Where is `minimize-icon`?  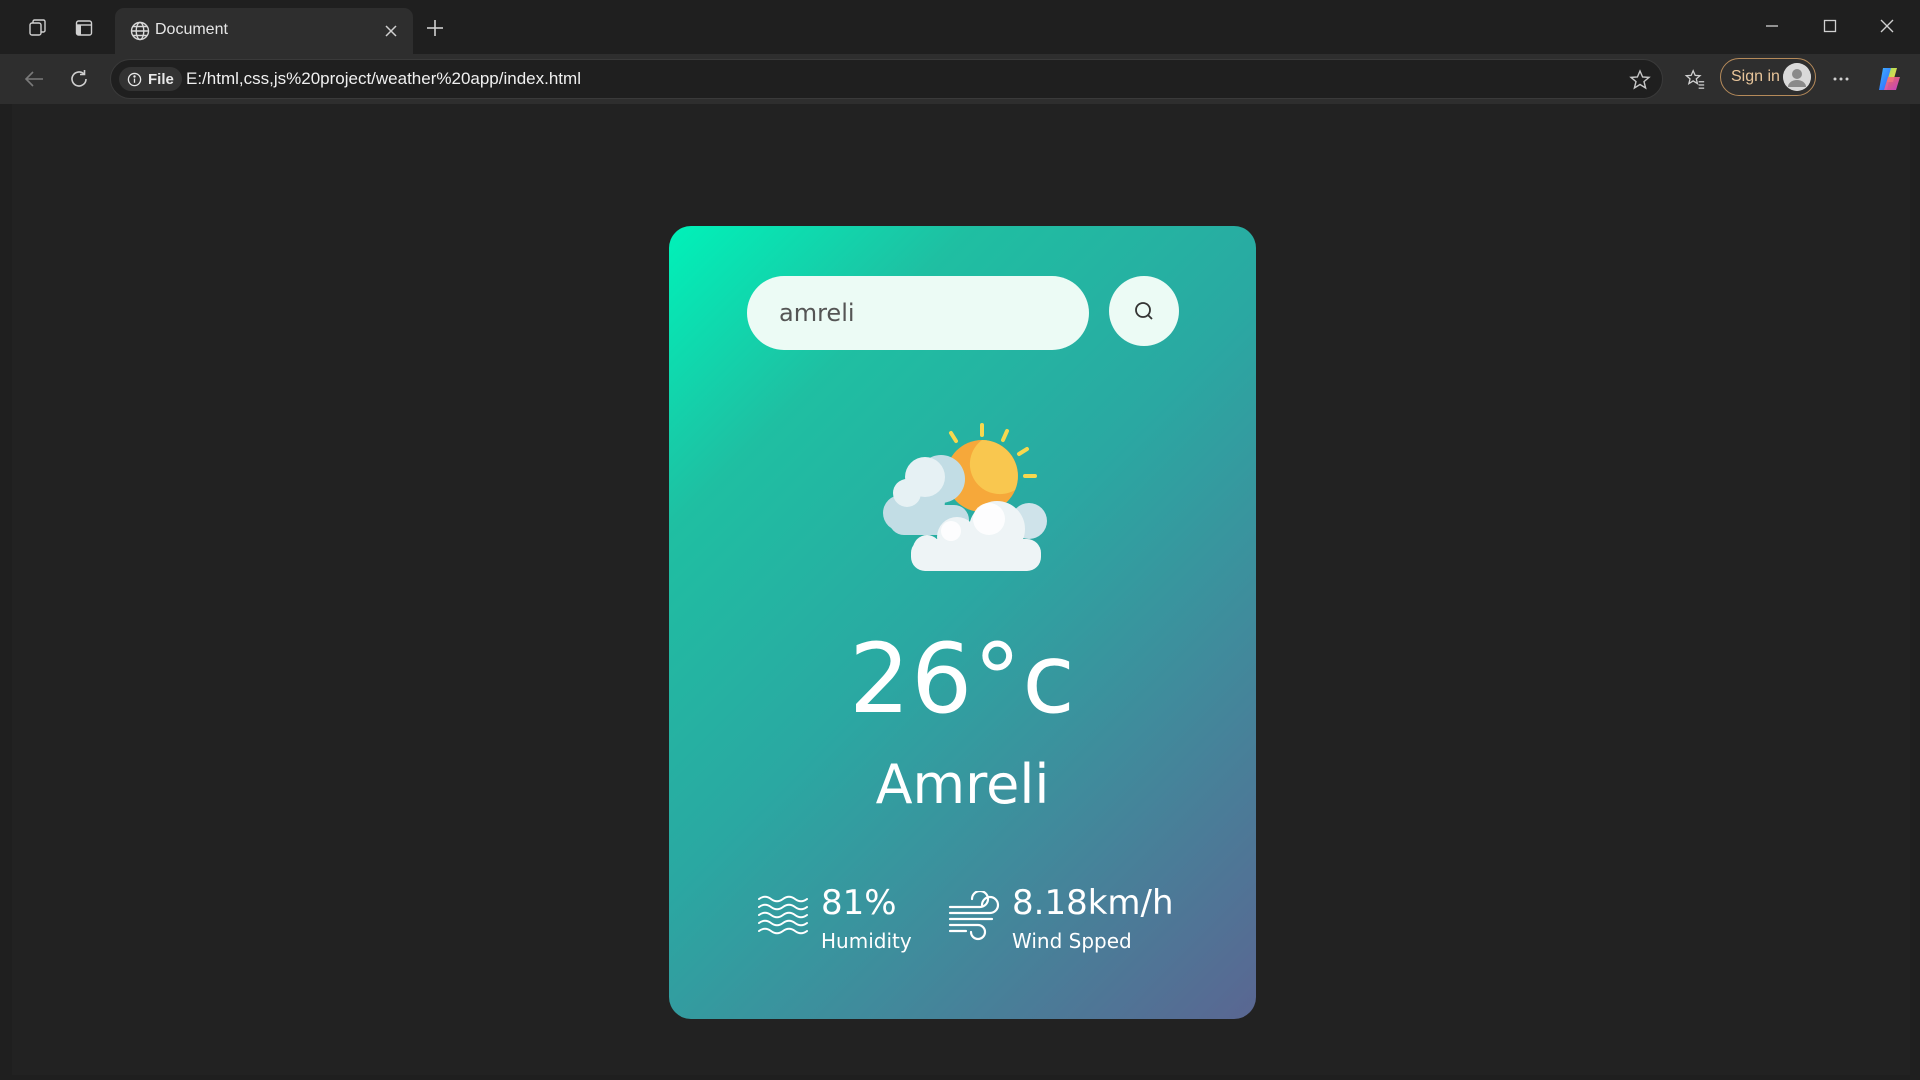 minimize-icon is located at coordinates (1772, 26).